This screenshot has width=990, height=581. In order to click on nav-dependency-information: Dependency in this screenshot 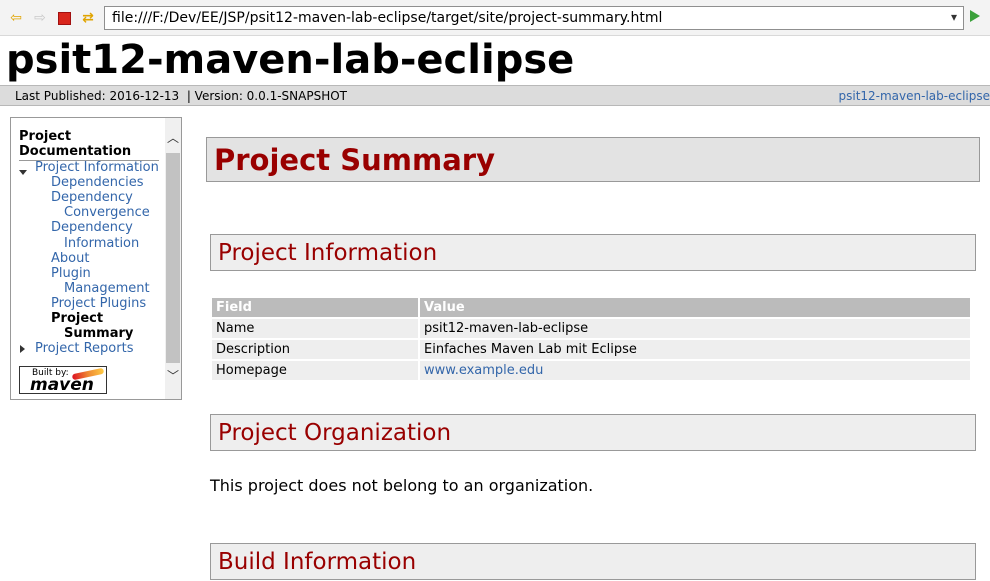, I will do `click(92, 227)`.